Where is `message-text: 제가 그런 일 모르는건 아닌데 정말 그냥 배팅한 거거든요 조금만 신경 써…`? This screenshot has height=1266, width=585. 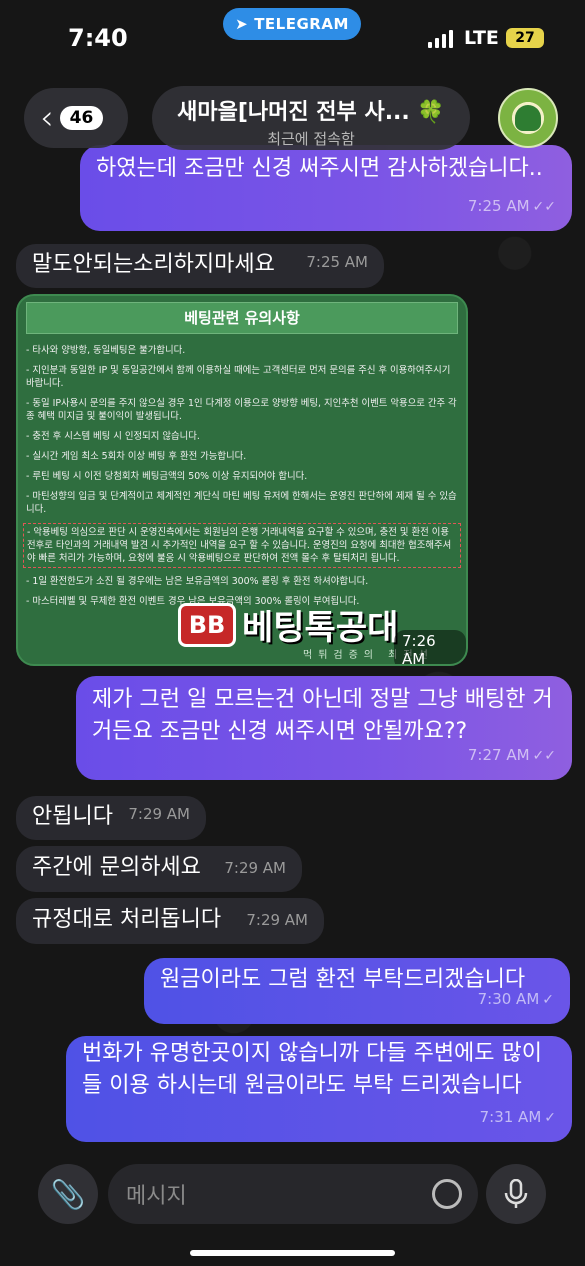
message-text: 제가 그런 일 모르는건 아닌데 정말 그냥 배팅한 거거든요 조금만 신경 써… is located at coordinates (322, 715).